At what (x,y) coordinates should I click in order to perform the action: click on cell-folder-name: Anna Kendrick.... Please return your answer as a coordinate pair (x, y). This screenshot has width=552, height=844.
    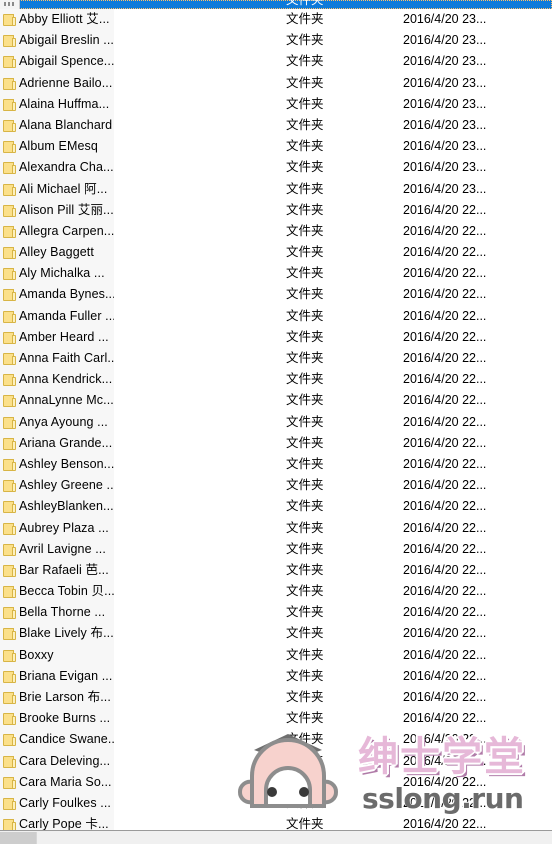
    Looking at the image, I should click on (66, 379).